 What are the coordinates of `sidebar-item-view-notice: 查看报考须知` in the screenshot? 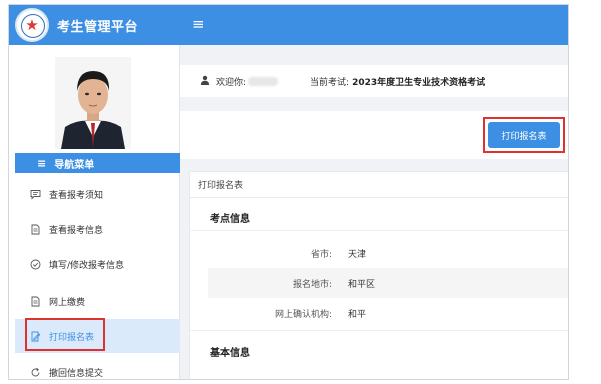 It's located at (97, 194).